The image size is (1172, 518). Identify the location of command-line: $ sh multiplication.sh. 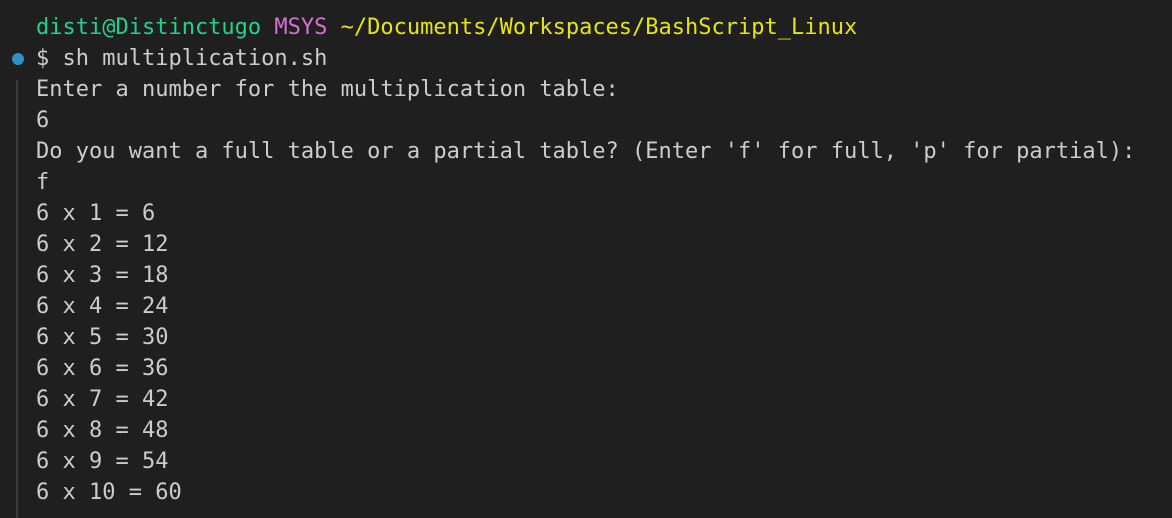
(585, 58).